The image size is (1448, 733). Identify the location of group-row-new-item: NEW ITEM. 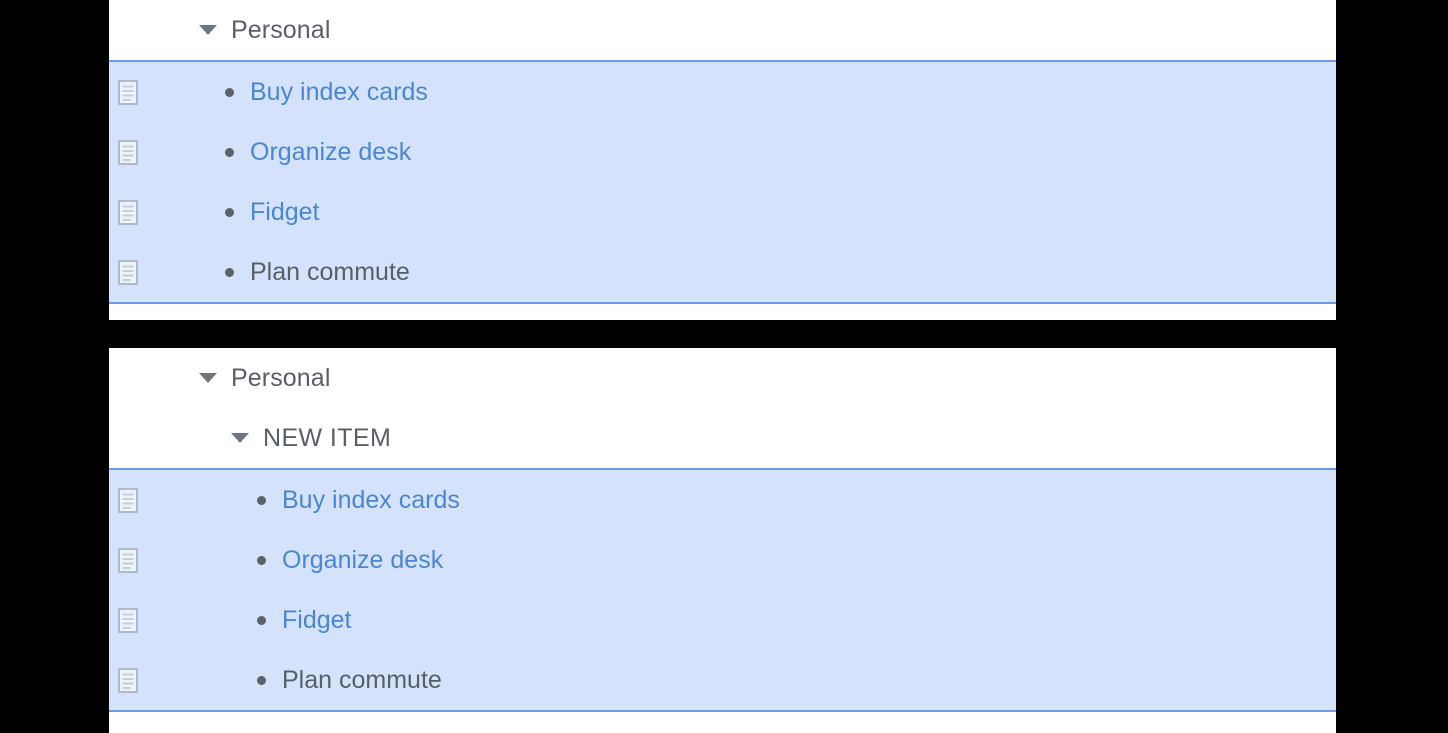
(722, 438).